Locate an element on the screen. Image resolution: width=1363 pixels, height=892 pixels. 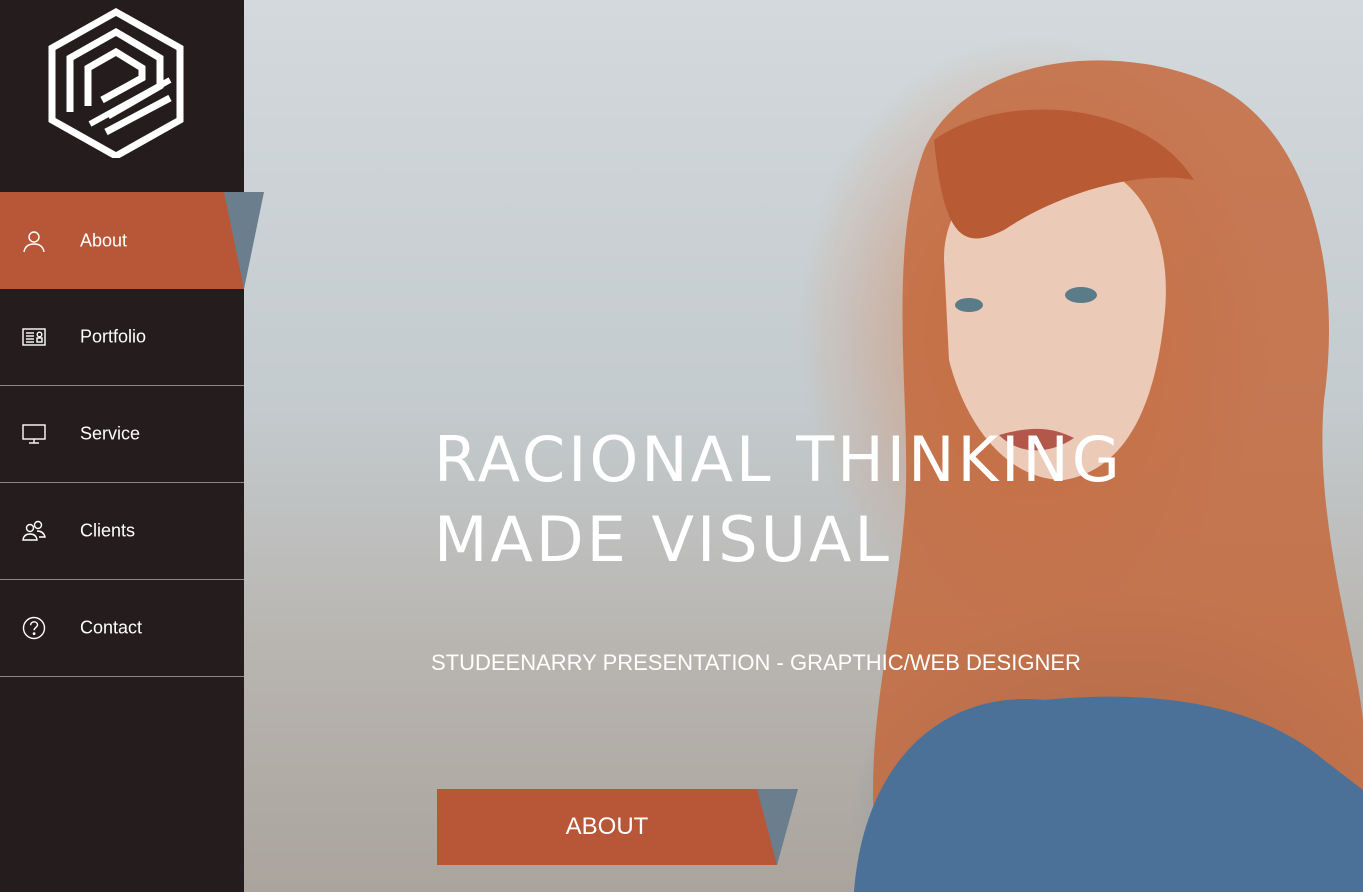
hero-headline-line2: MADE VISUAL is located at coordinates (663, 539).